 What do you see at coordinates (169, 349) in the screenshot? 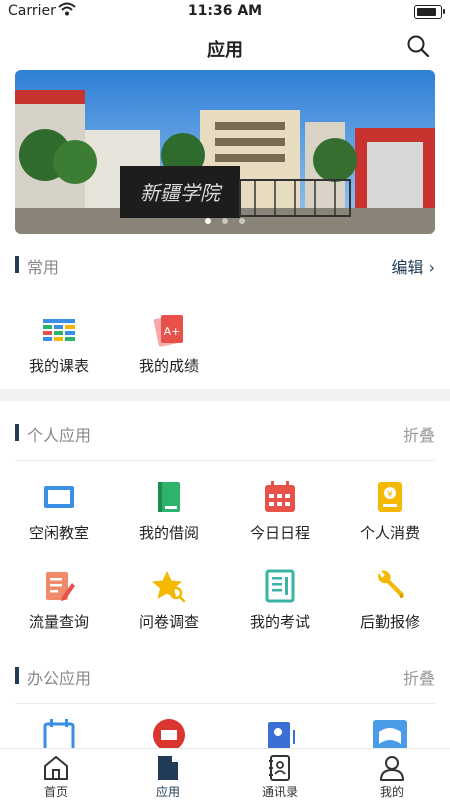
I see `app-grades: A+ 我的成绩` at bounding box center [169, 349].